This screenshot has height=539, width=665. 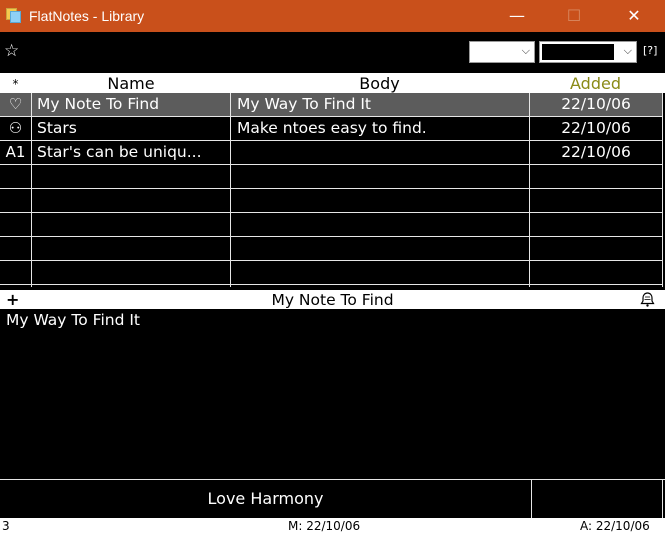 I want to click on table-row: A1 Star's can be uniqu... 22/10/06, so click(x=331, y=153).